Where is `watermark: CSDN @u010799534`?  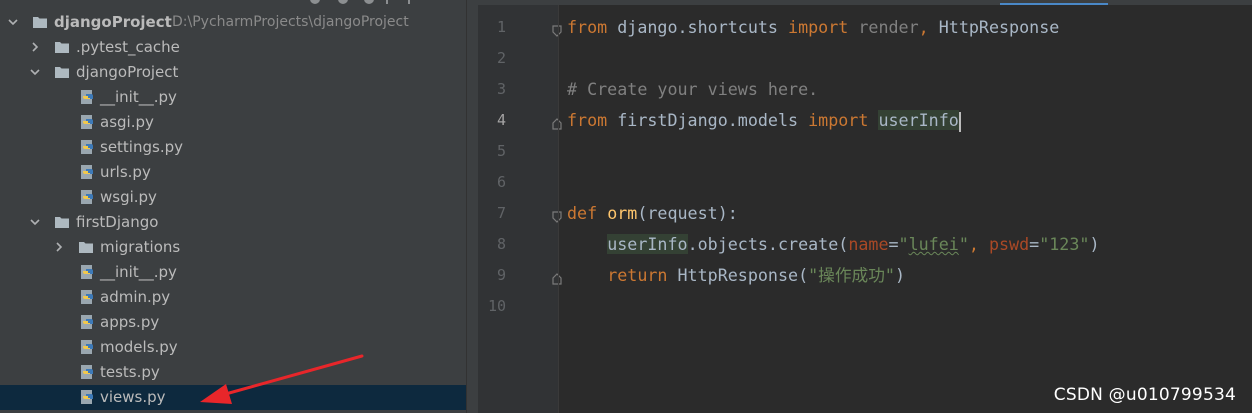
watermark: CSDN @u010799534 is located at coordinates (1144, 395).